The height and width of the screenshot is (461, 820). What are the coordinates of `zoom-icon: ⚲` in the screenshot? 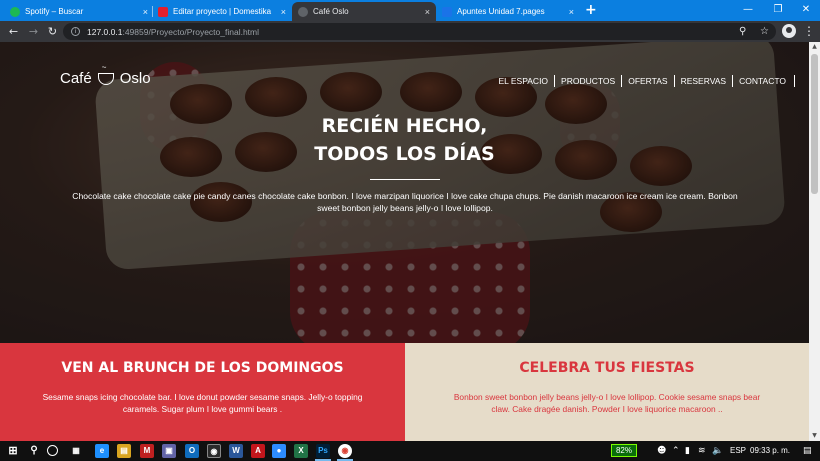 It's located at (742, 31).